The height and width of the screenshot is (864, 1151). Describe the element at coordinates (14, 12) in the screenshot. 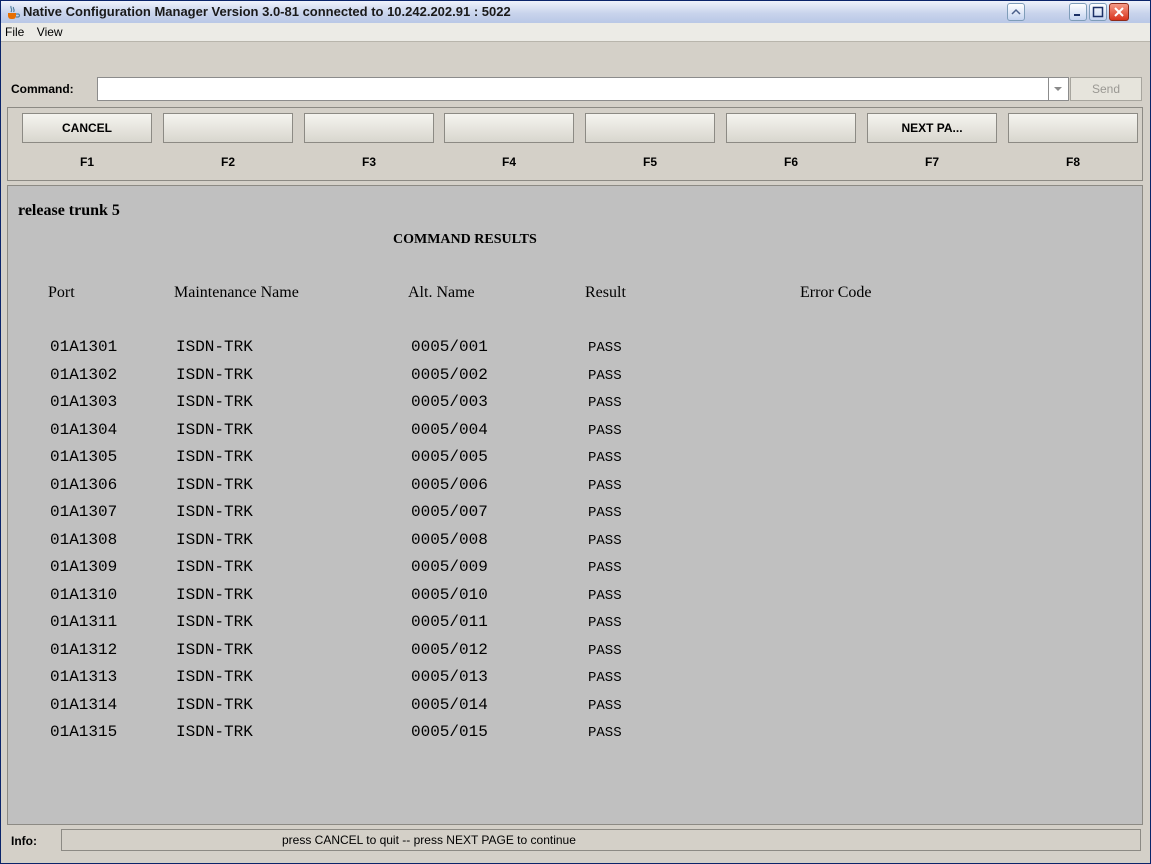

I see `java-cup-icon` at that location.